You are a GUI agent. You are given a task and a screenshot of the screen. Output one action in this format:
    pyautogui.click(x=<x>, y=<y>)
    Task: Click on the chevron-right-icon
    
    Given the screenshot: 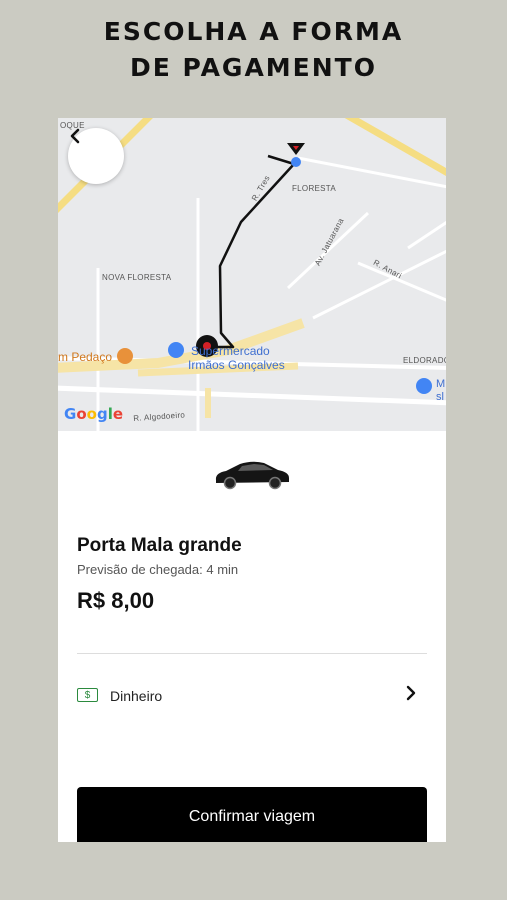 What is the action you would take?
    pyautogui.click(x=411, y=693)
    